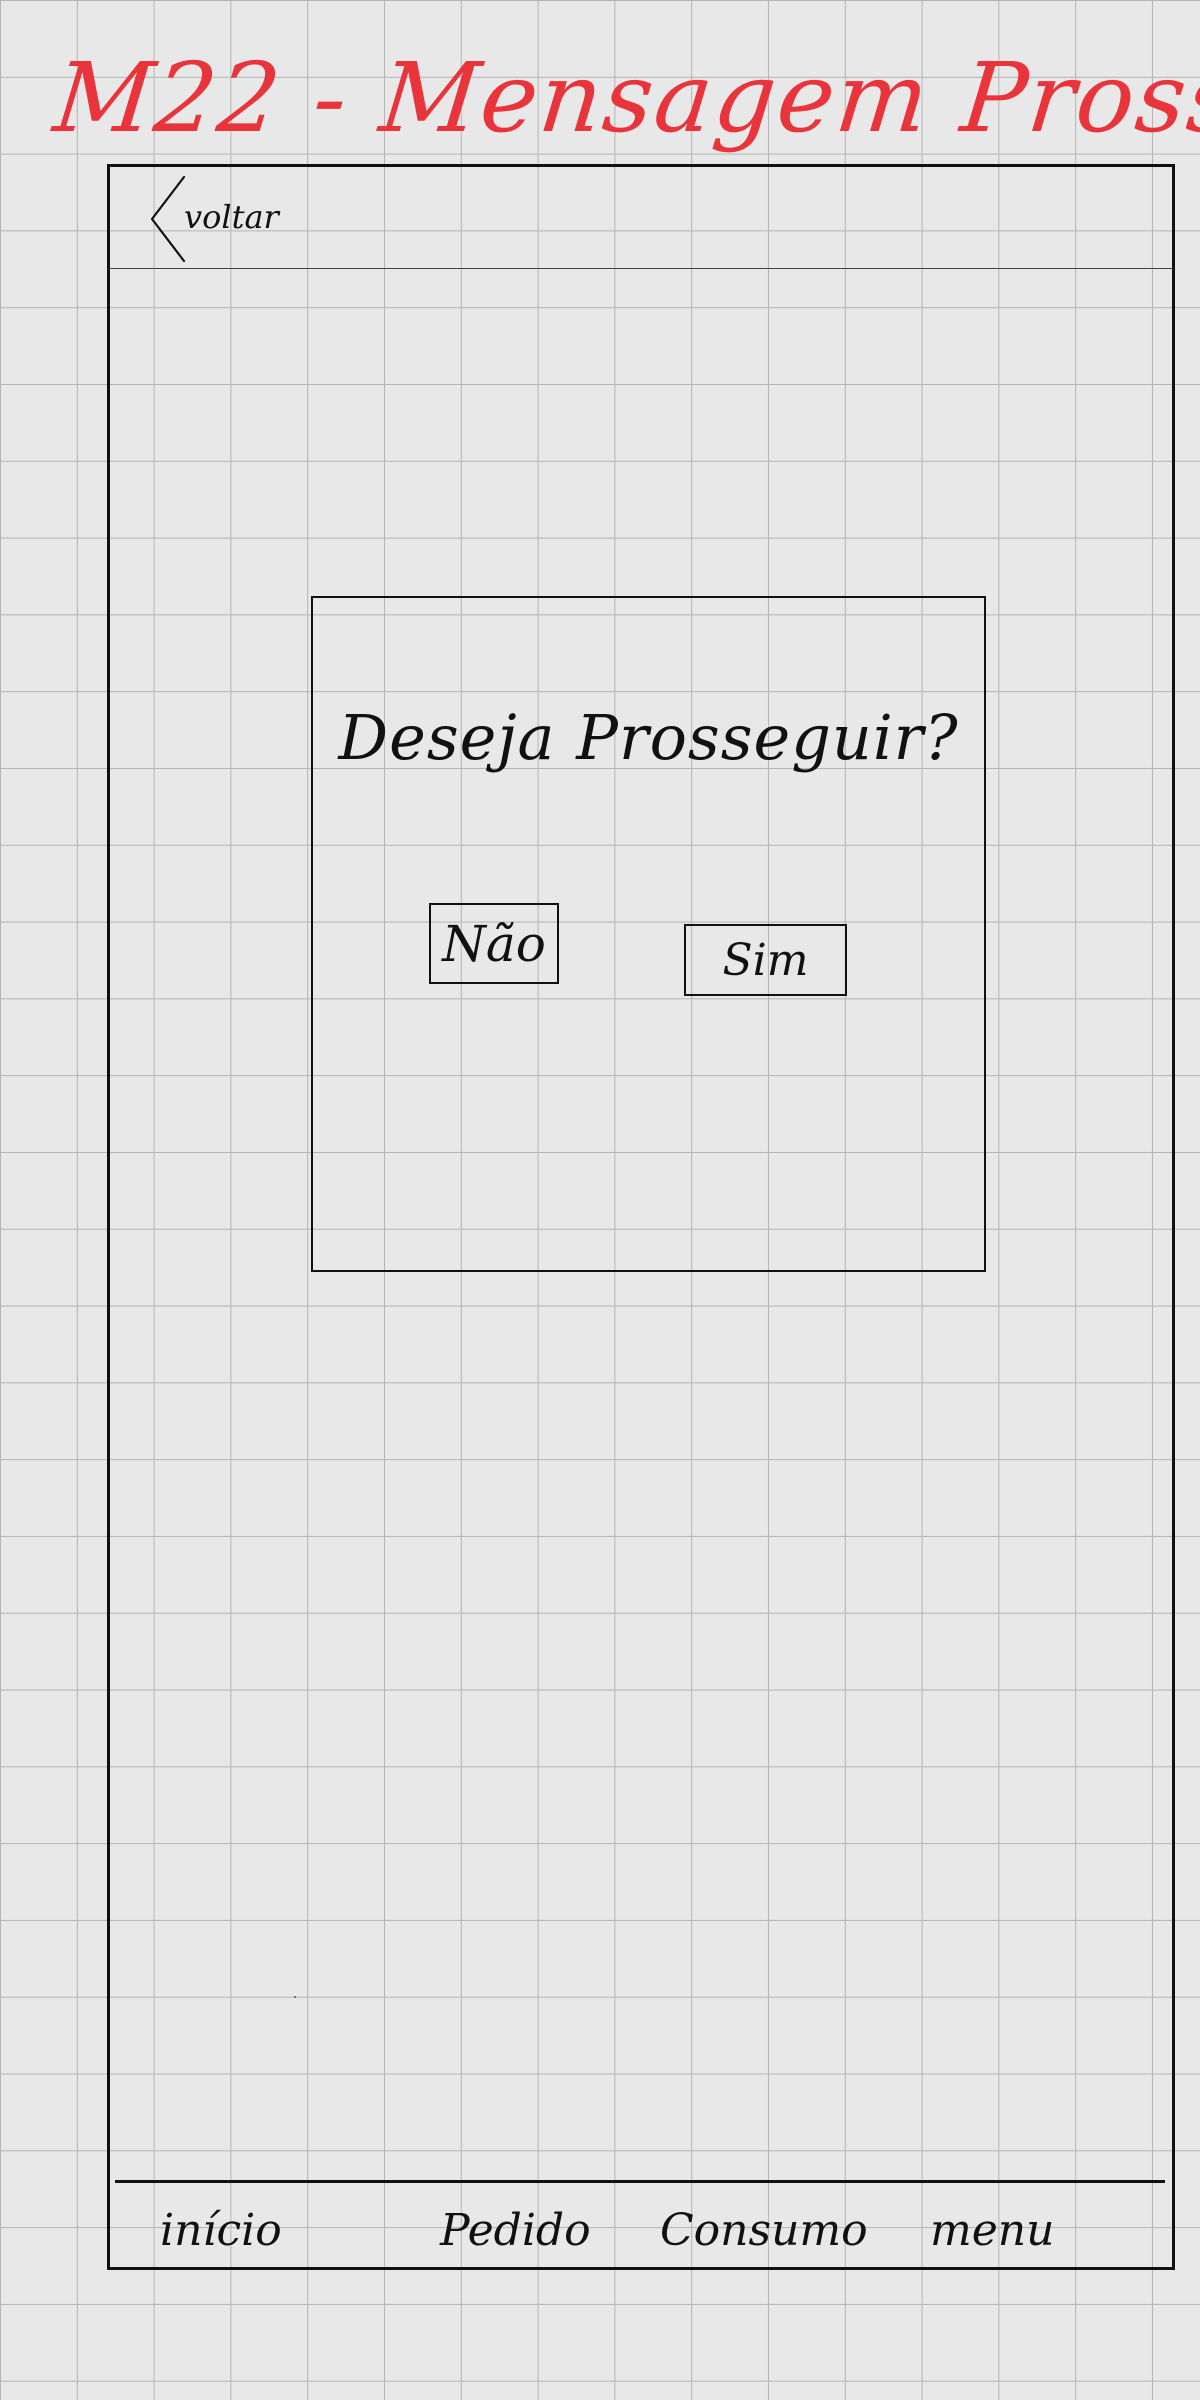  I want to click on dialog-question: Deseja Prosseguir?, so click(648, 737).